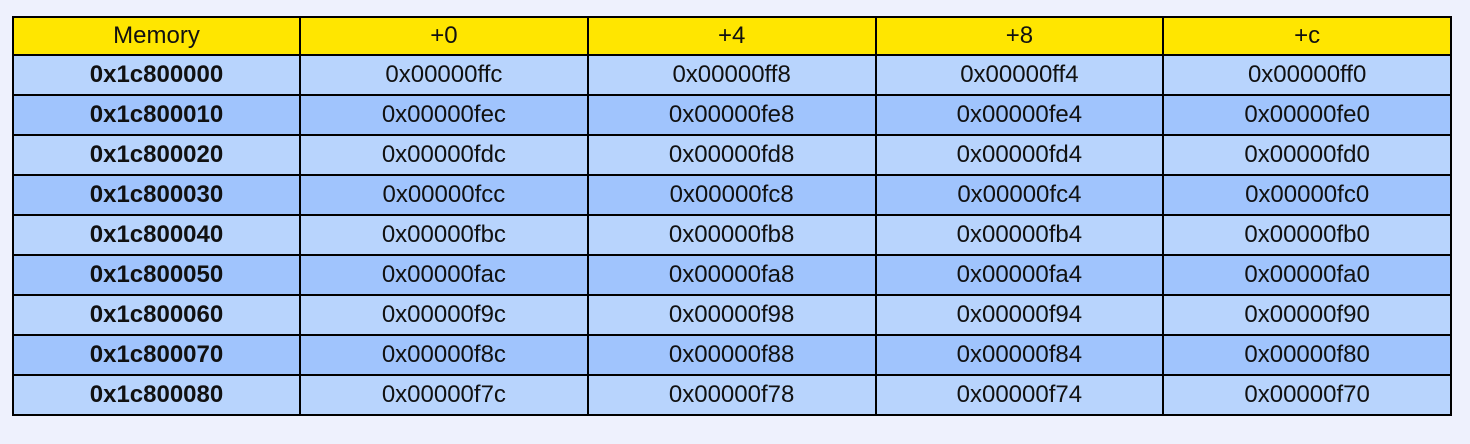 This screenshot has height=444, width=1470. Describe the element at coordinates (156, 355) in the screenshot. I see `address-cell: 0x1c800070` at that location.